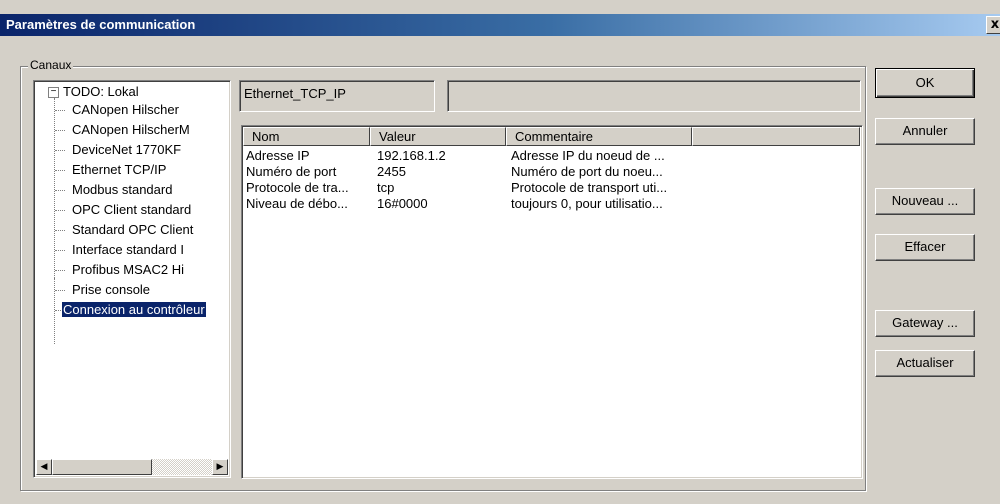 The width and height of the screenshot is (1000, 504). I want to click on column-header-empty, so click(776, 136).